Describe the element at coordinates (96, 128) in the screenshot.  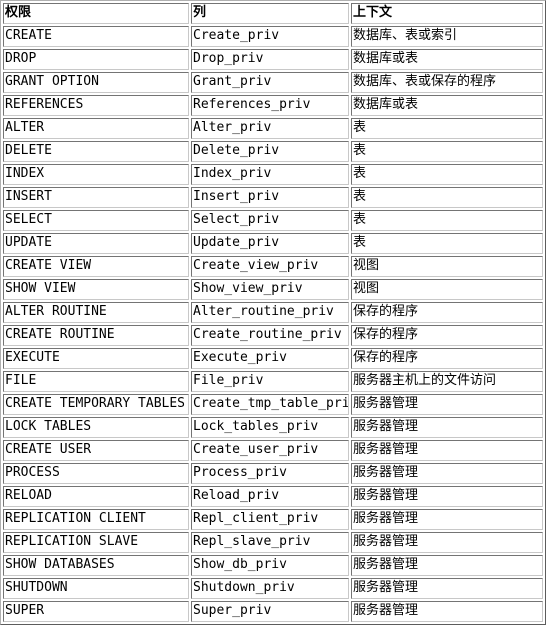
I see `cell-privilege: ALTER` at that location.